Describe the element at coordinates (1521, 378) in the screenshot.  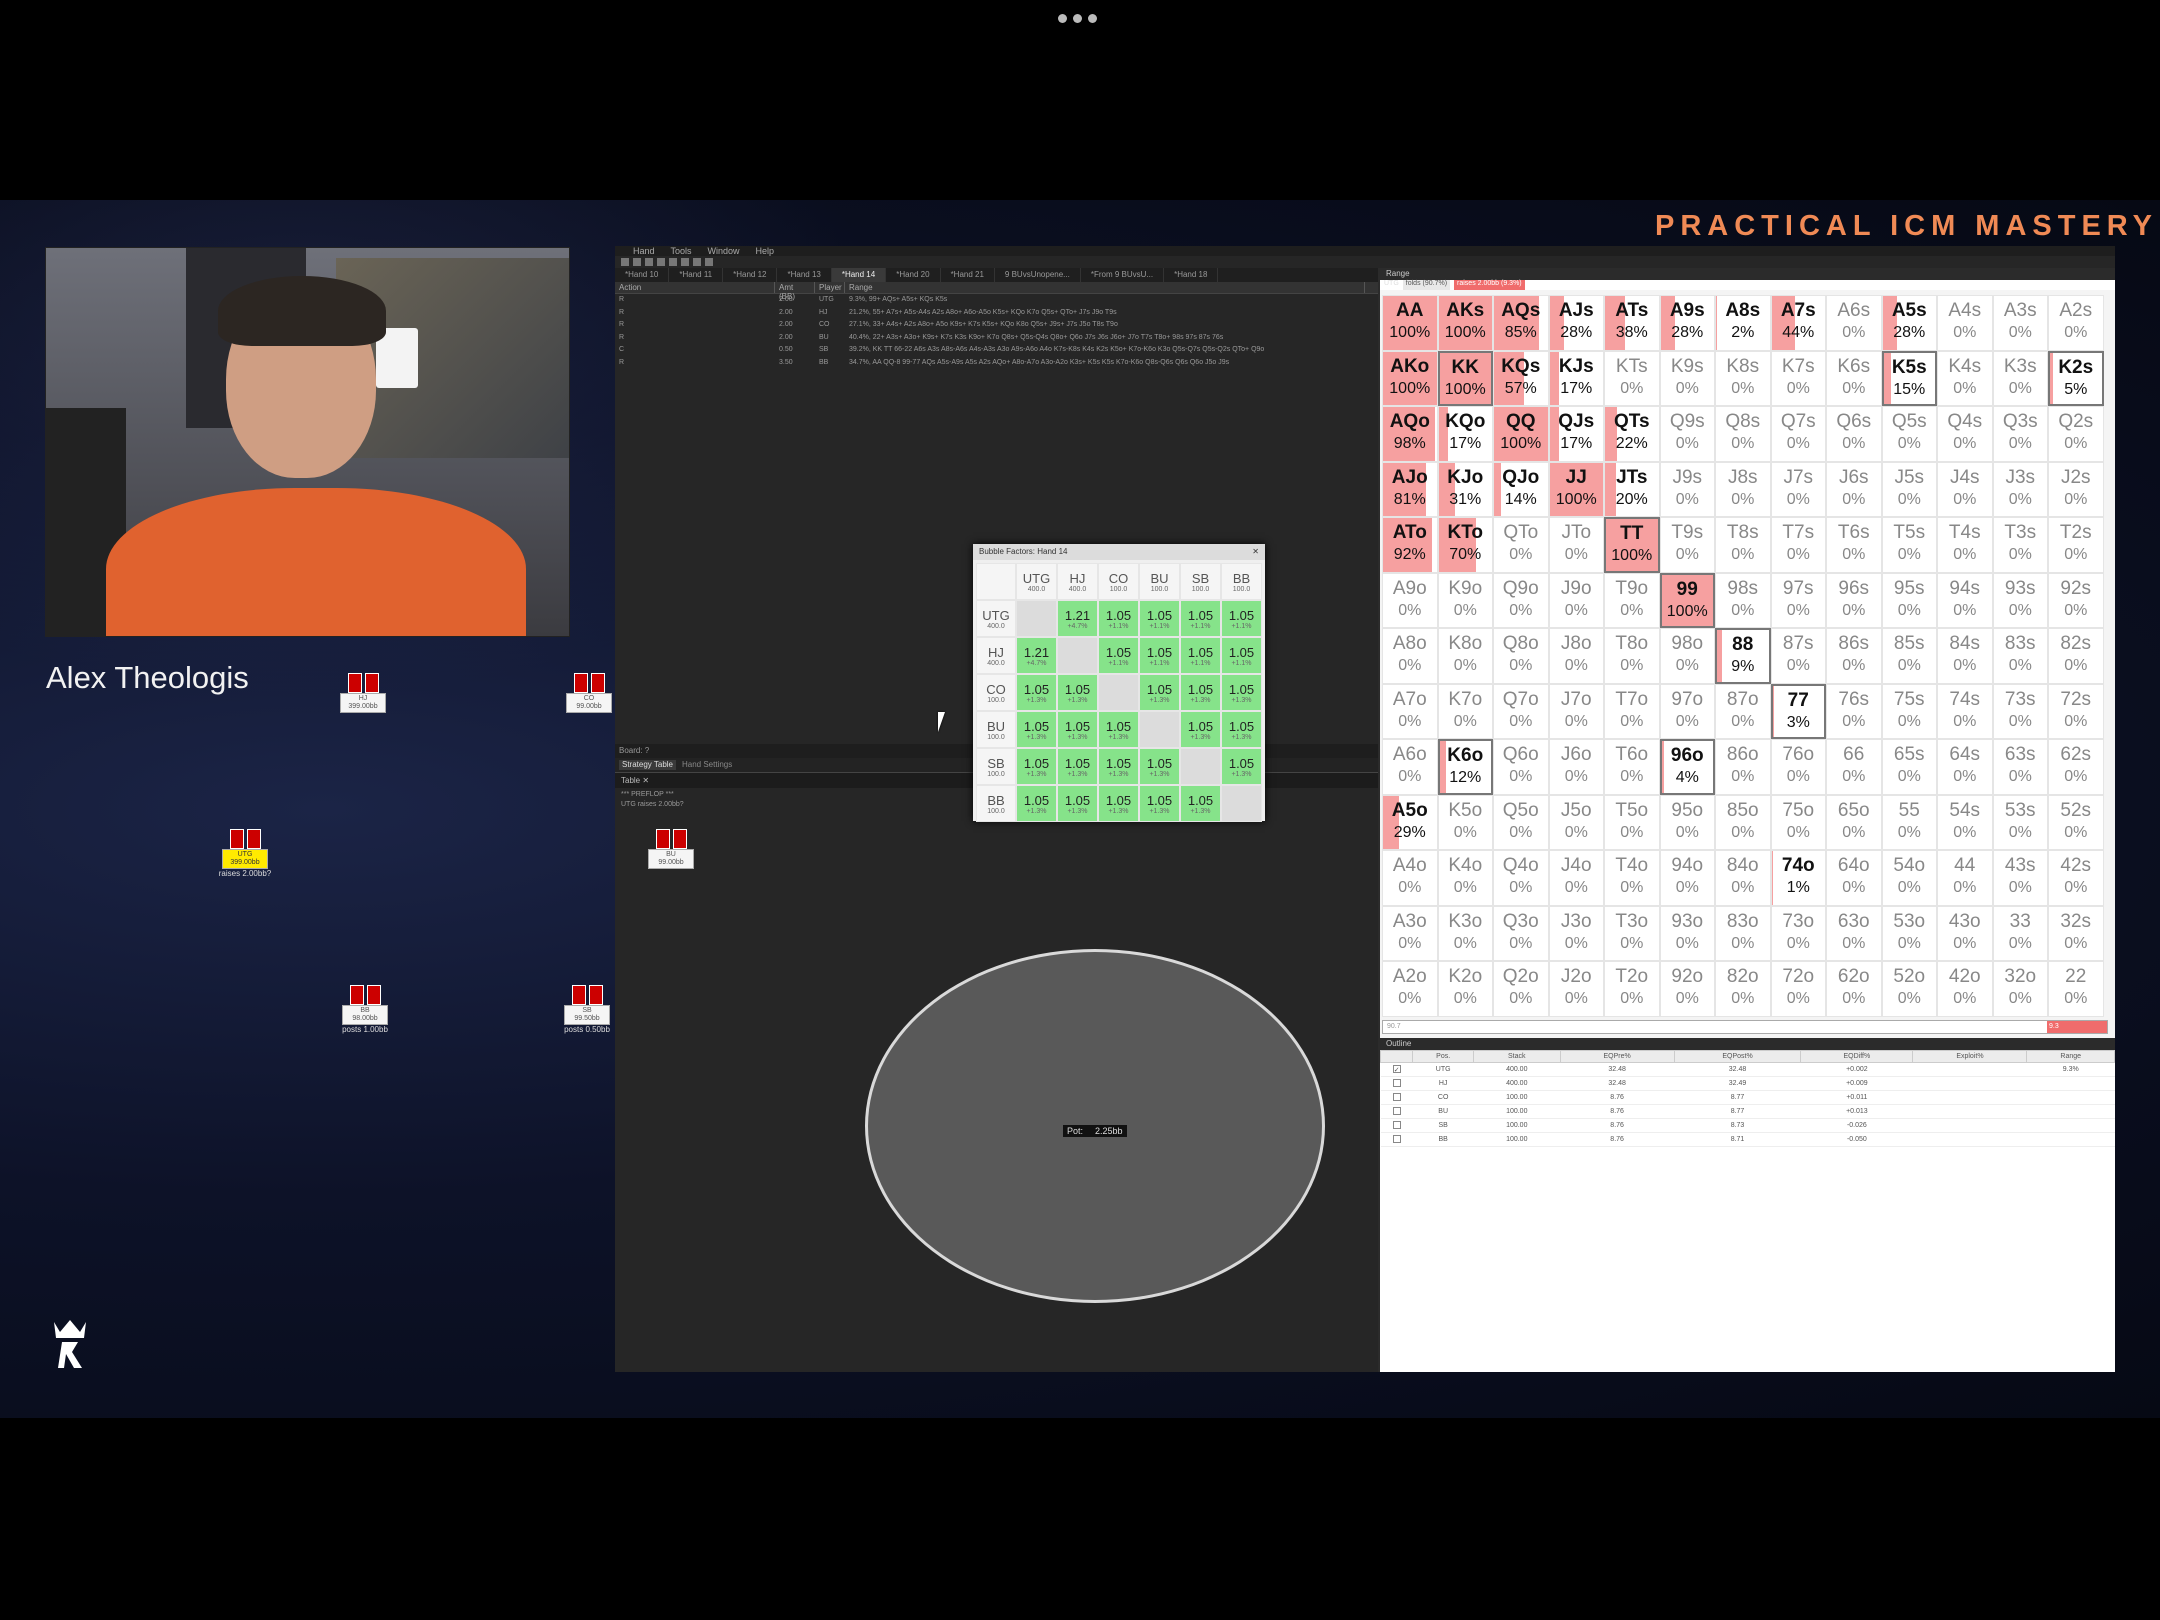
I see `range-cell-KQs: KQs 57%` at that location.